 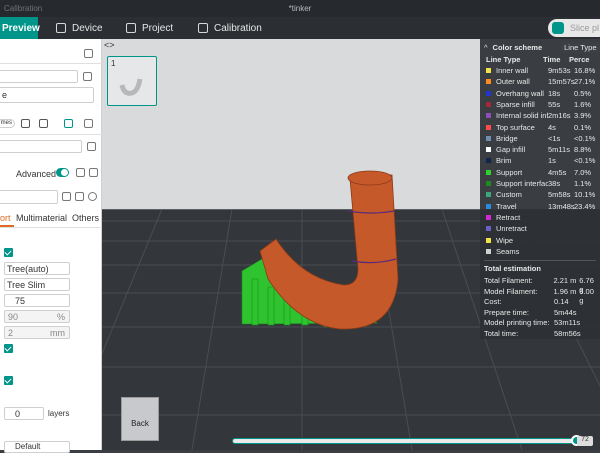 What do you see at coordinates (567, 322) in the screenshot?
I see `estimation-value: 53m11s` at bounding box center [567, 322].